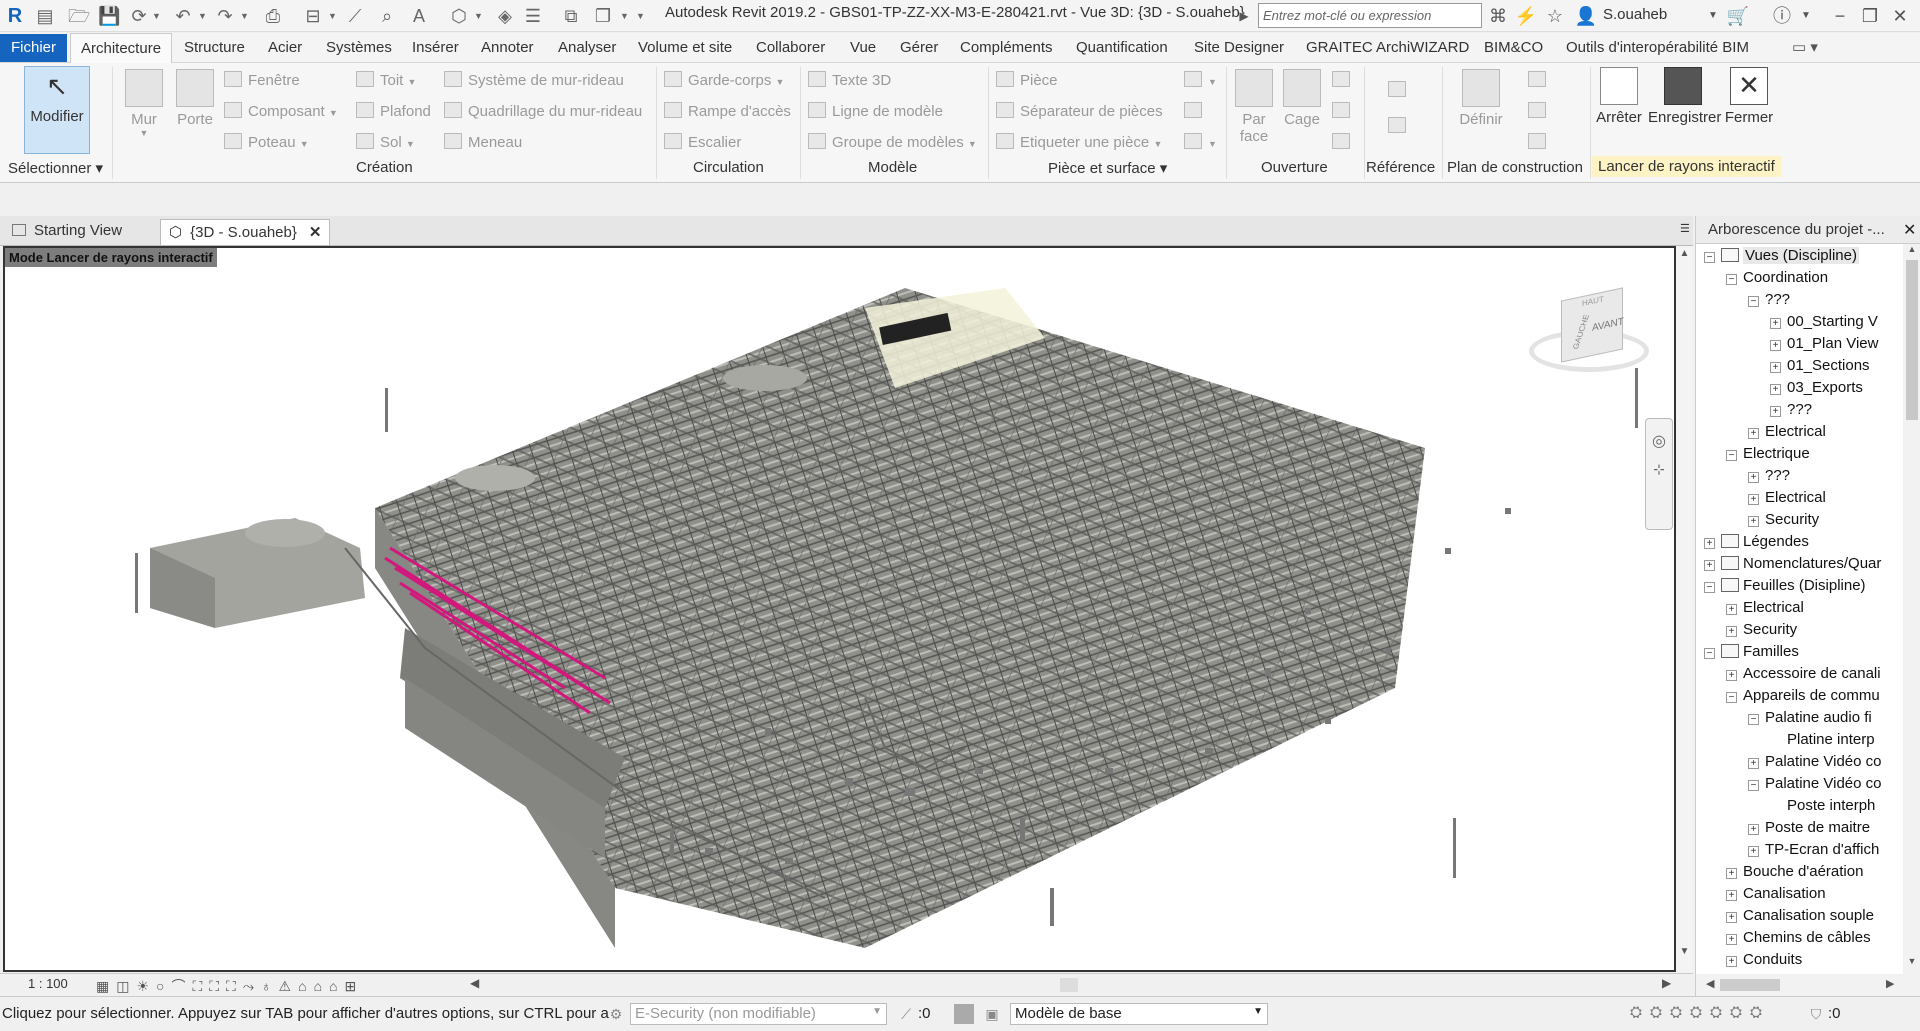  What do you see at coordinates (1608, 325) in the screenshot?
I see `viewcube-front: AVANT` at bounding box center [1608, 325].